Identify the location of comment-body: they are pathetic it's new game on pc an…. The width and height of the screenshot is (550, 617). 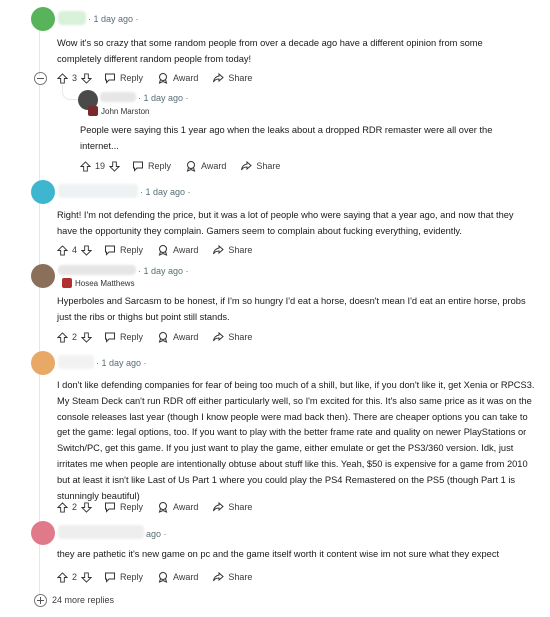
(278, 554).